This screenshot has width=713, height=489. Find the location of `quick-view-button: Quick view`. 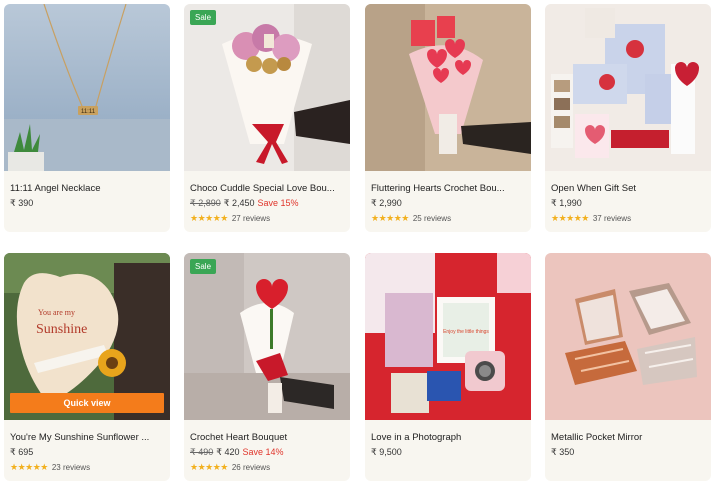

quick-view-button: Quick view is located at coordinates (87, 403).